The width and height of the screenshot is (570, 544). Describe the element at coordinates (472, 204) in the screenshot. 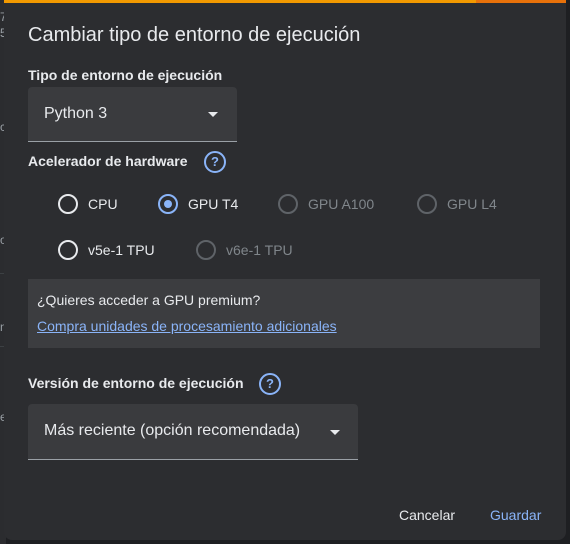

I see `radio-label: GPU L4` at that location.